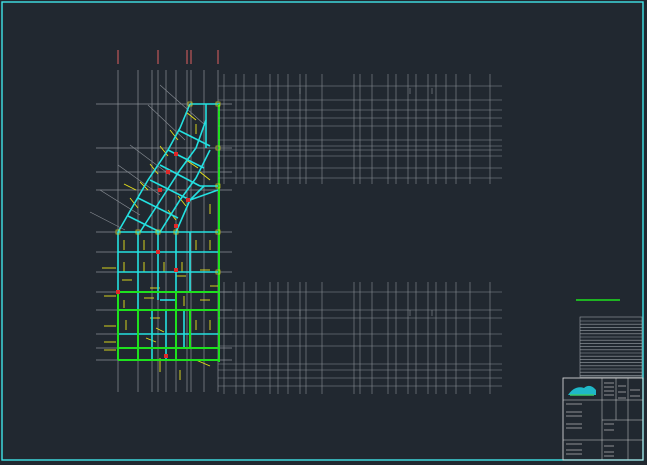 The image size is (647, 465). What do you see at coordinates (147, 157) in the screenshot?
I see `leader-lines` at bounding box center [147, 157].